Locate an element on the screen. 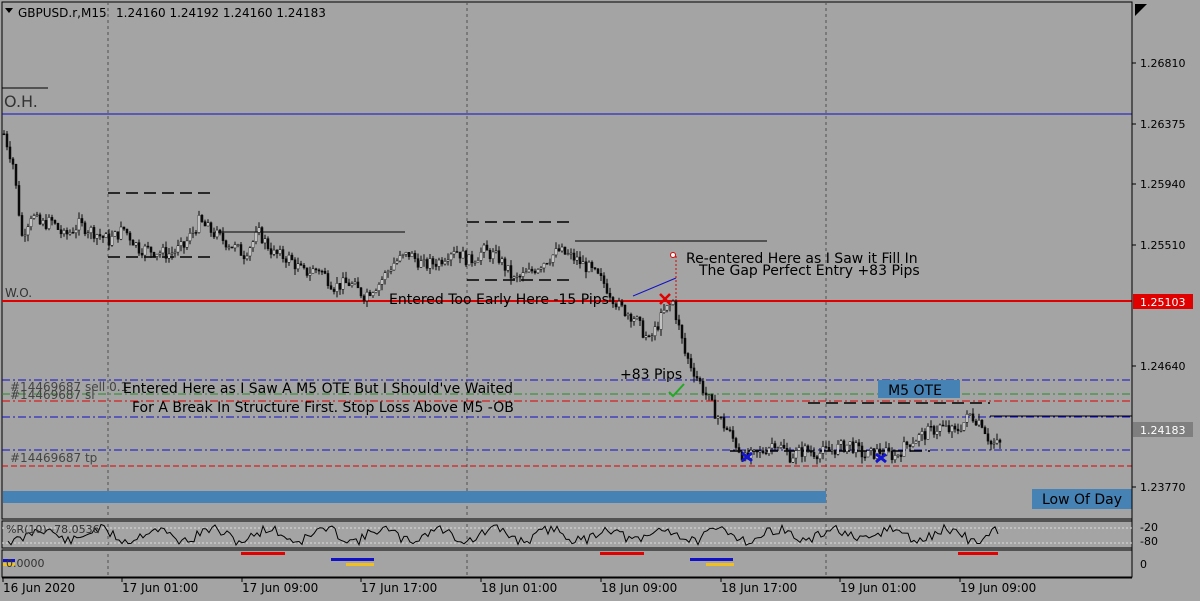 Image resolution: width=1200 pixels, height=601 pixels. wpr-level-80: -80 is located at coordinates (1149, 541).